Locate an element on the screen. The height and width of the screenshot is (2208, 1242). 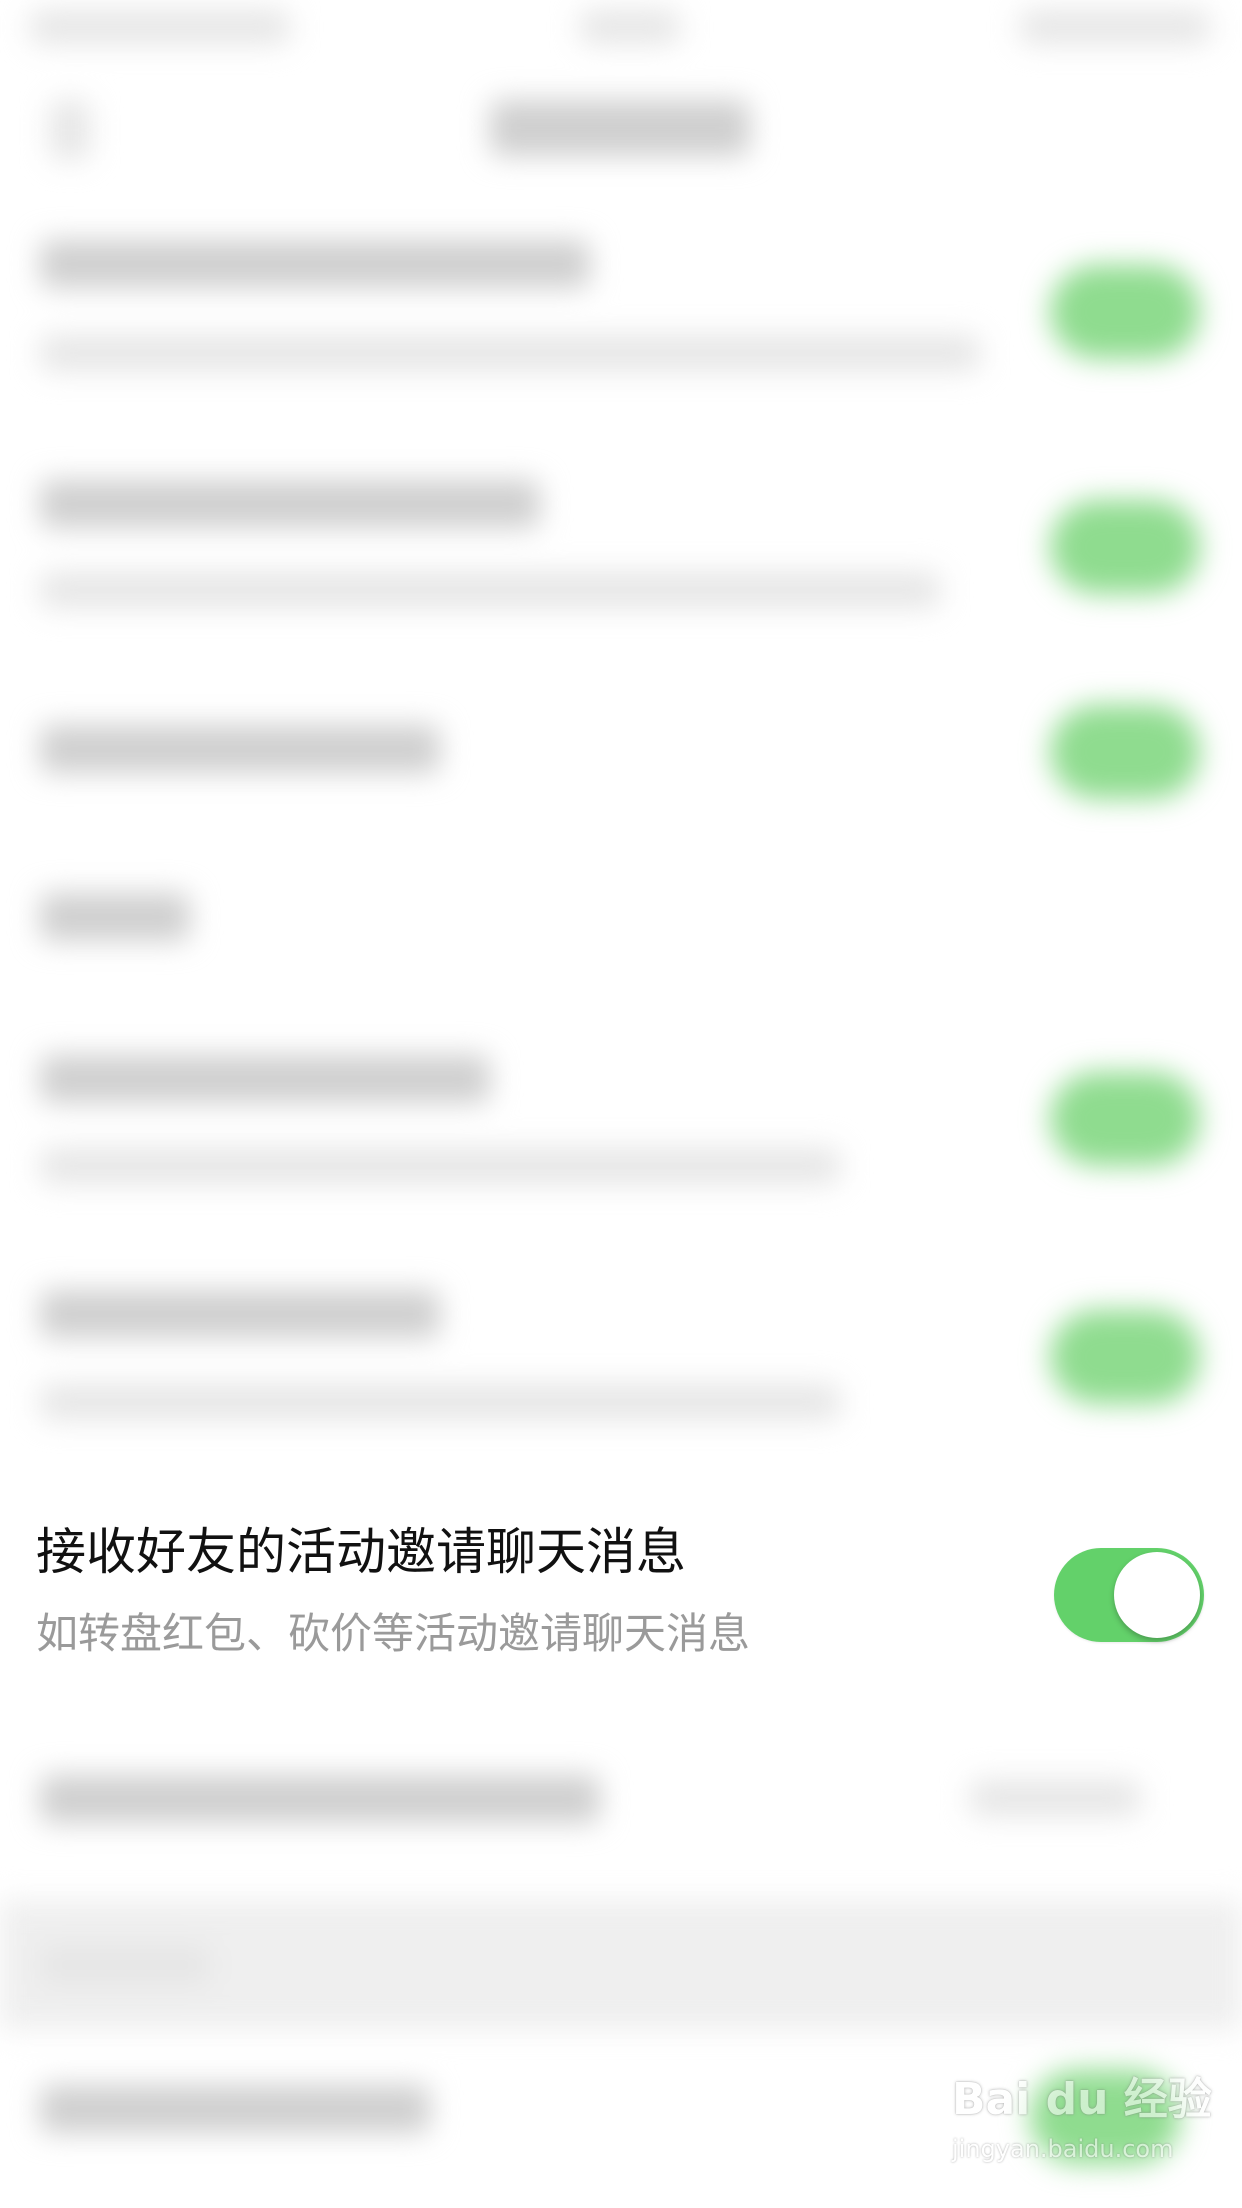
watermark-url: jingyan.baidu.com is located at coordinates (1063, 2149).